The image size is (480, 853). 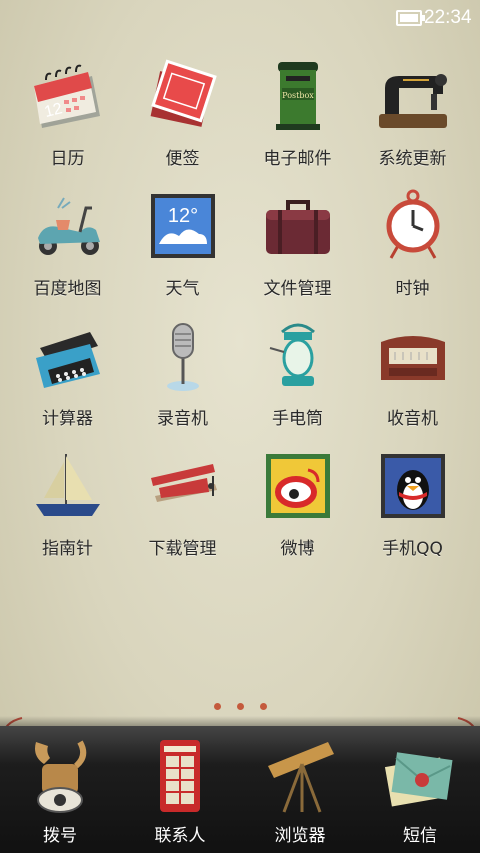 What do you see at coordinates (184, 483) in the screenshot?
I see `biplane-icon` at bounding box center [184, 483].